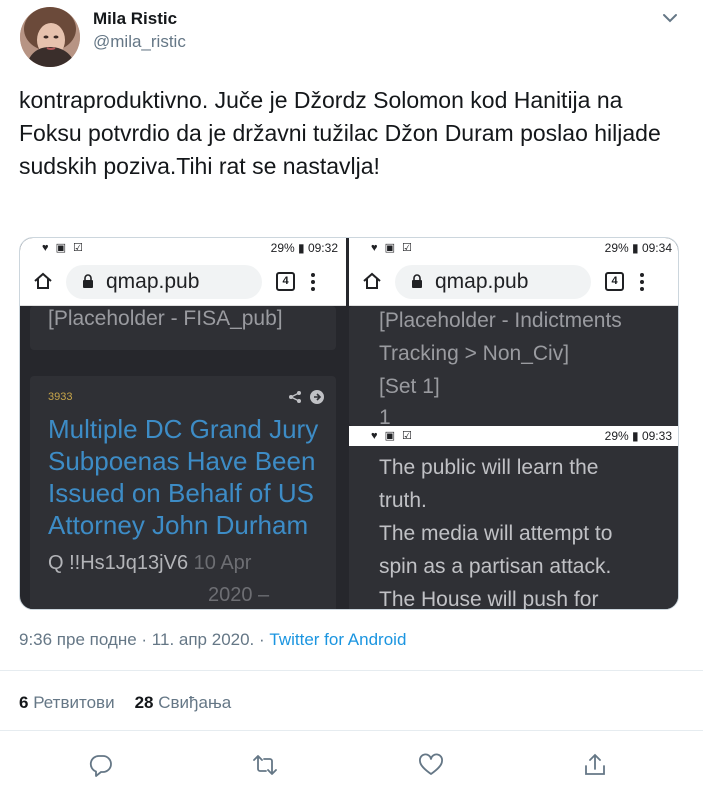  I want to click on avatar-image, so click(50, 37).